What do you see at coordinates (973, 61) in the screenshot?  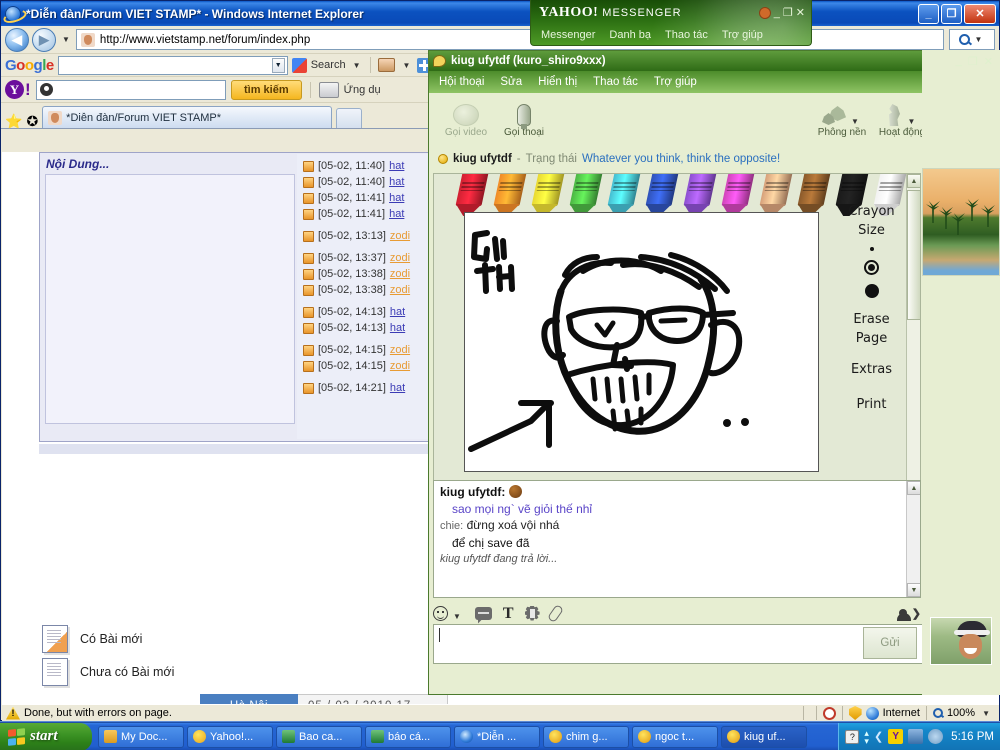 I see `im-maximize-button: ❐` at bounding box center [973, 61].